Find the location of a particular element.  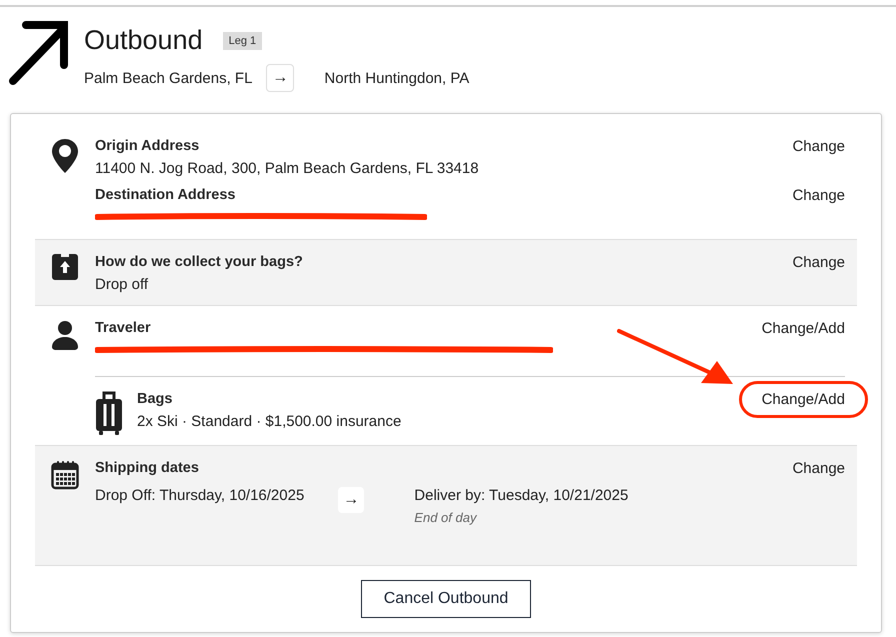

section-label: Destination Address is located at coordinates (165, 195).